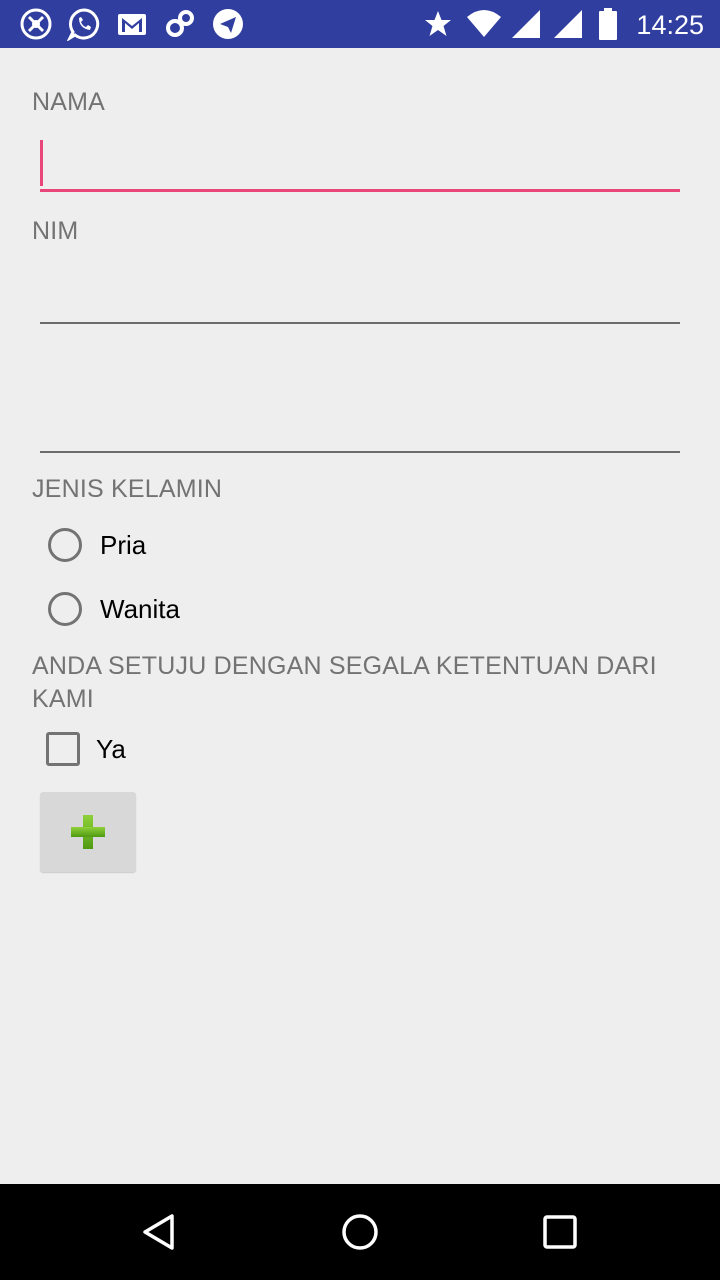 The width and height of the screenshot is (720, 1280). Describe the element at coordinates (360, 452) in the screenshot. I see `extra-underline` at that location.